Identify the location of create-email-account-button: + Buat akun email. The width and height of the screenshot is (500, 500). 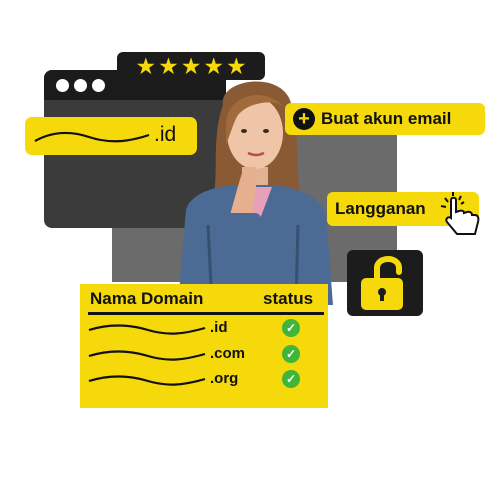
(385, 119).